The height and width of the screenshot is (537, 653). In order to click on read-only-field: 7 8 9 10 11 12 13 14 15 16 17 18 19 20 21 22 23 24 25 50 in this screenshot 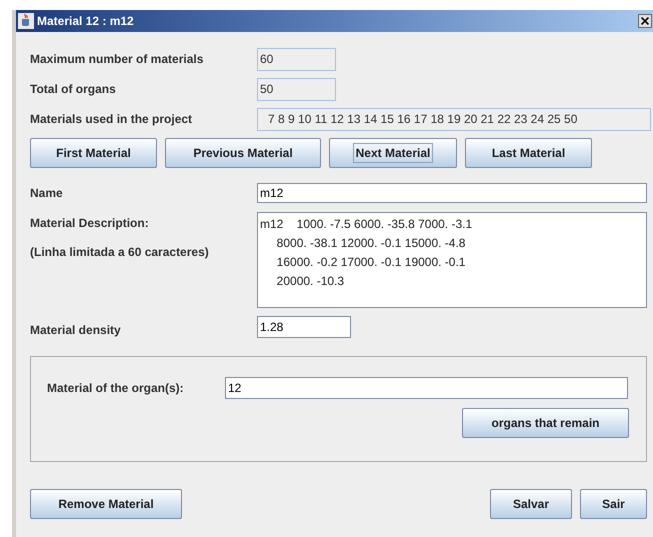, I will do `click(454, 119)`.